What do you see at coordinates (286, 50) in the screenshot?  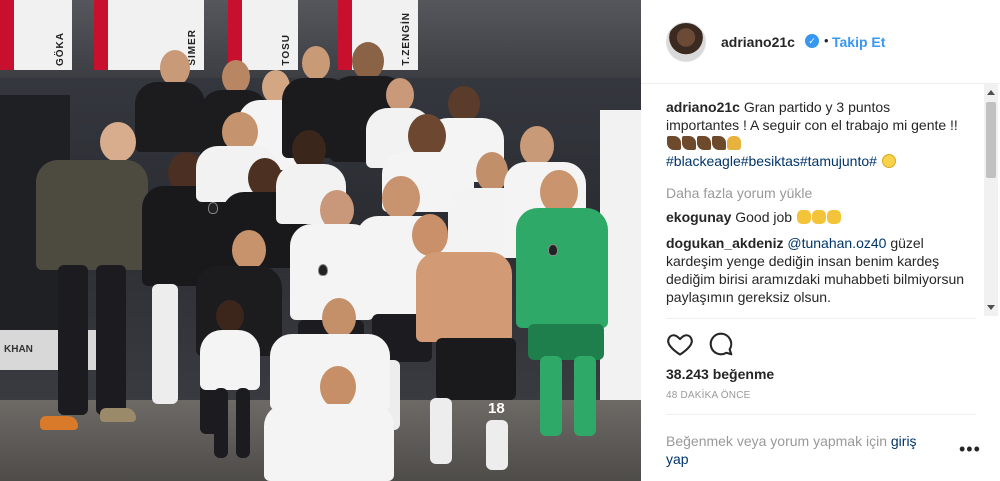 I see `poster-name: TOSU` at bounding box center [286, 50].